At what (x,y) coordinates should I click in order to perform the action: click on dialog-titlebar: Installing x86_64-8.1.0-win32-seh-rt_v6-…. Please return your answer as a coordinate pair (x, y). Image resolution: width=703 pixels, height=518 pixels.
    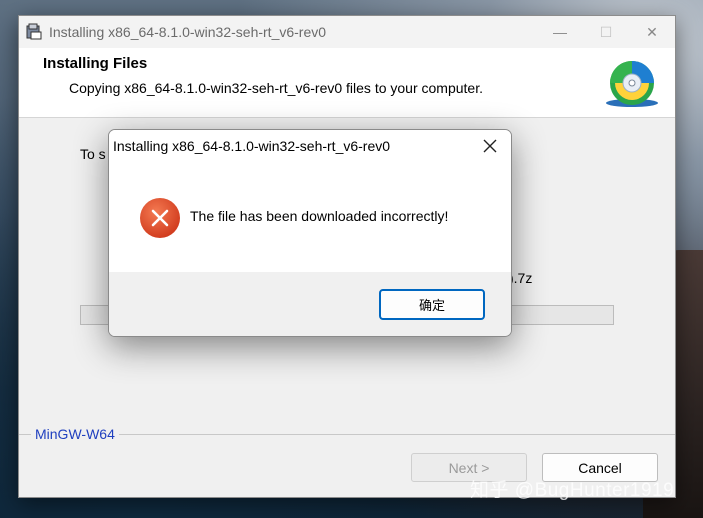
    Looking at the image, I should click on (310, 146).